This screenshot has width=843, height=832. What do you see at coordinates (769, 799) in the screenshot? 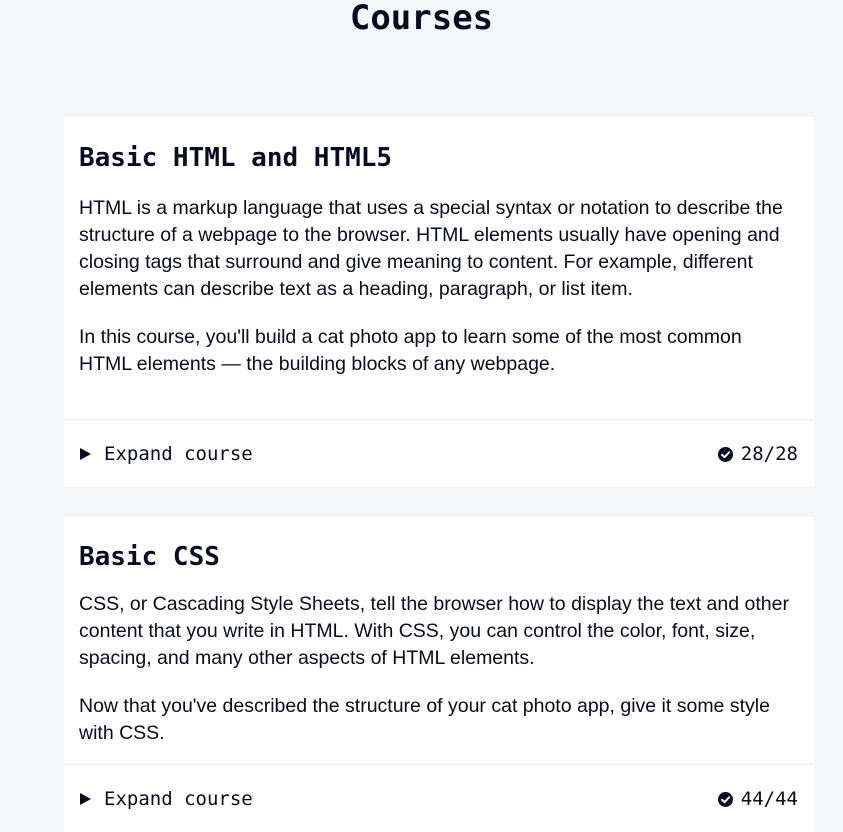
I see `progress-count: 44/44` at bounding box center [769, 799].